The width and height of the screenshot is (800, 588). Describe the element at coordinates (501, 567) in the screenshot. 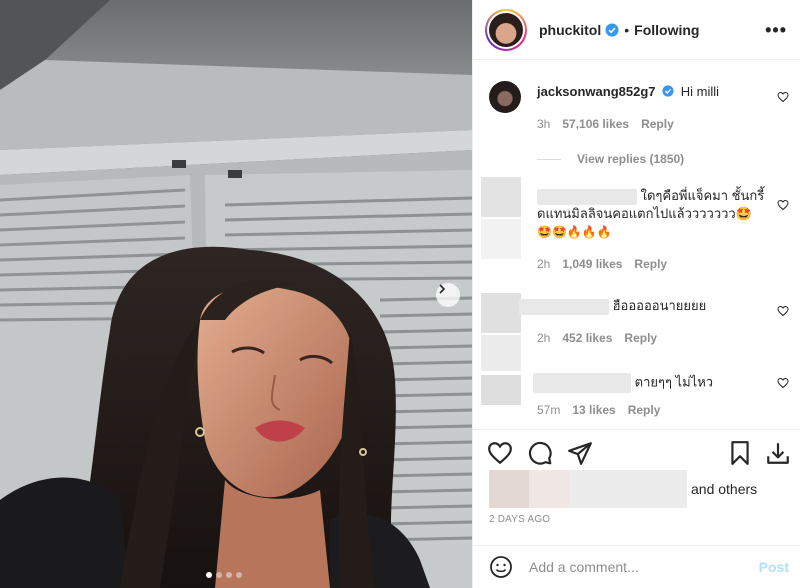

I see `emoji-smile-icon` at that location.